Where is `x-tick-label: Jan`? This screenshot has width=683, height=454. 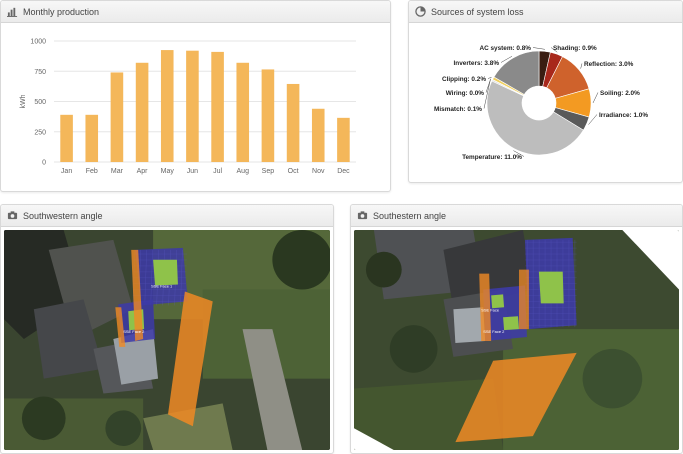 x-tick-label: Jan is located at coordinates (66, 171).